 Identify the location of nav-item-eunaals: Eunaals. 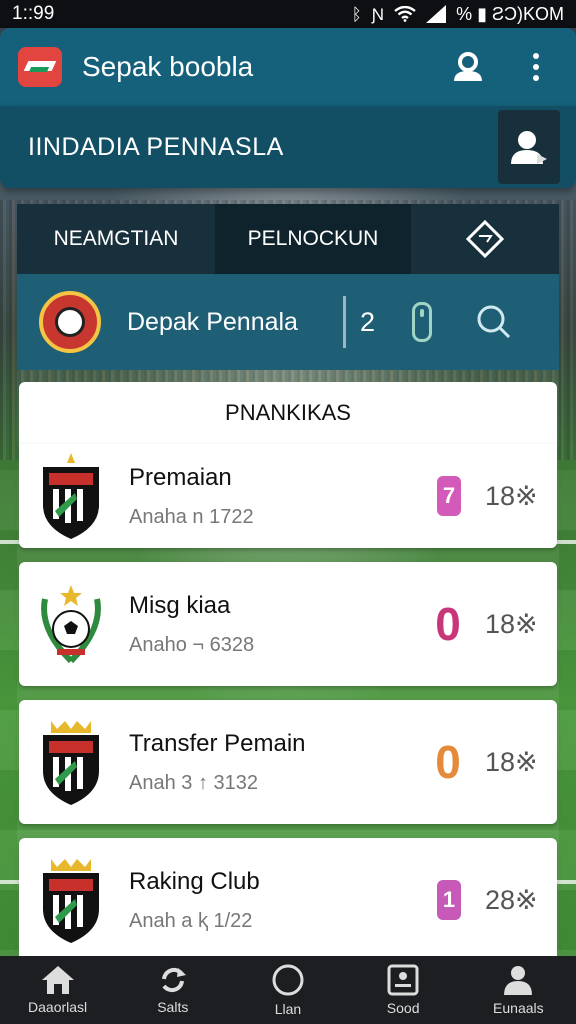
(518, 990).